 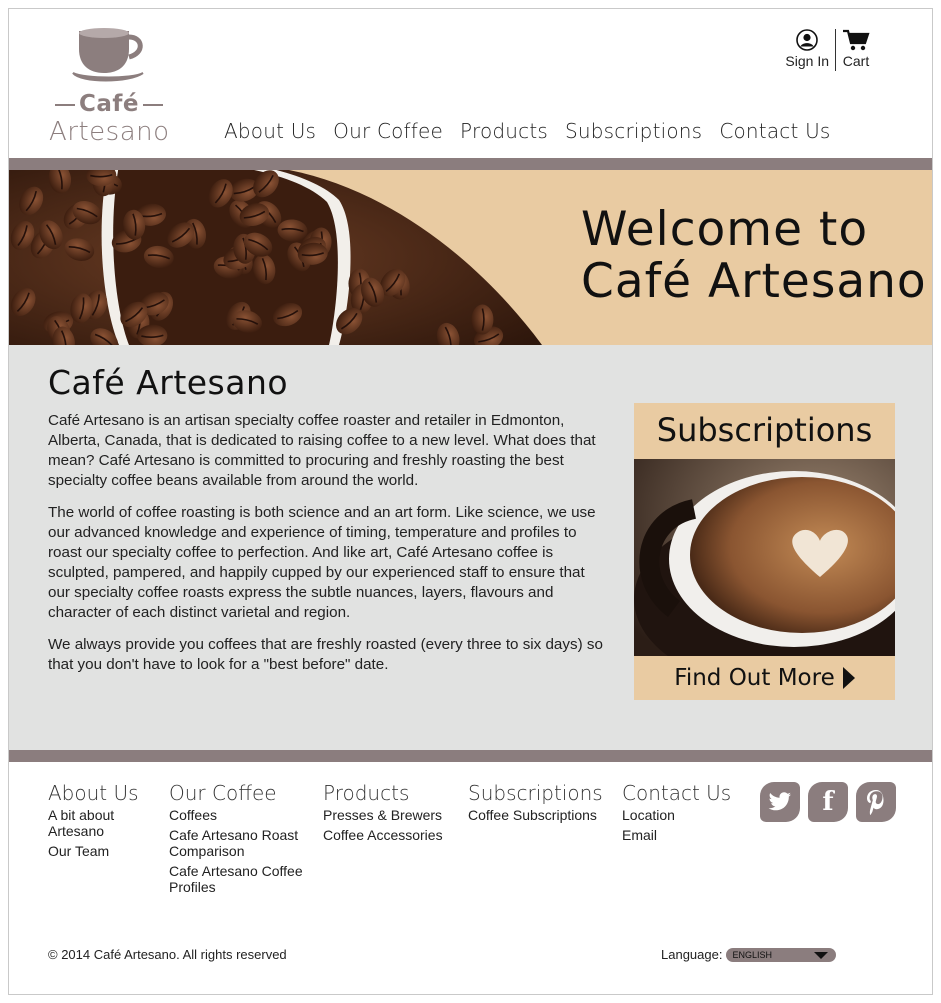 What do you see at coordinates (754, 678) in the screenshot?
I see `find-out-more-label: Find Out More` at bounding box center [754, 678].